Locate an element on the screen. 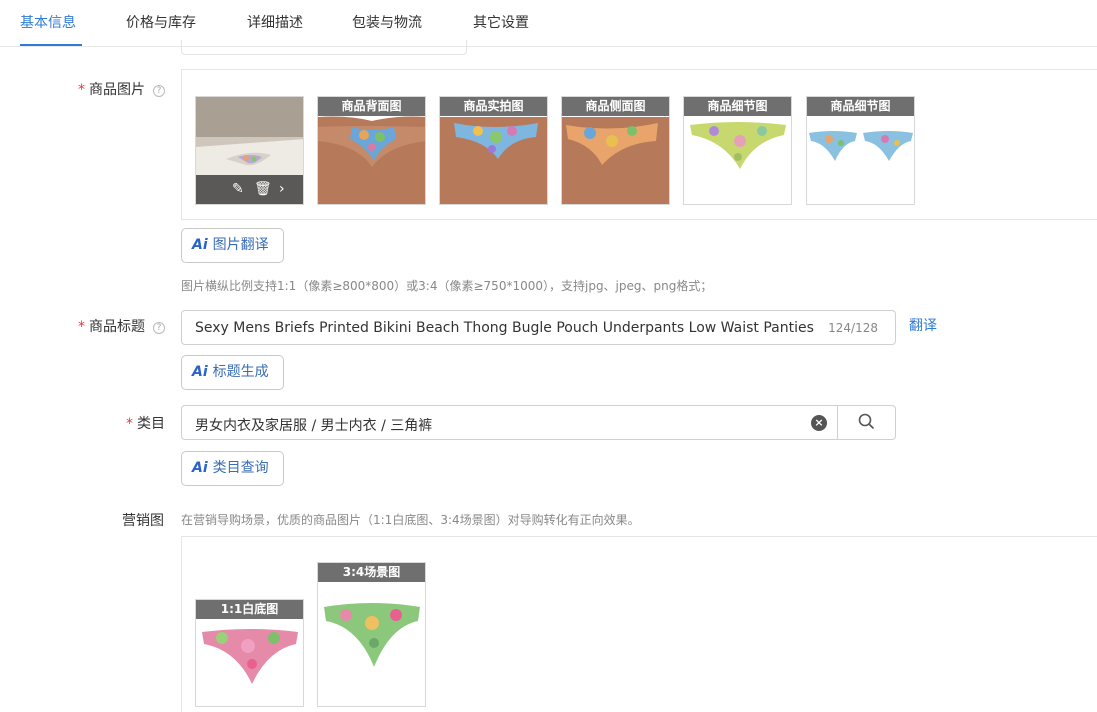 The image size is (1097, 712). previous-field-box is located at coordinates (324, 47).